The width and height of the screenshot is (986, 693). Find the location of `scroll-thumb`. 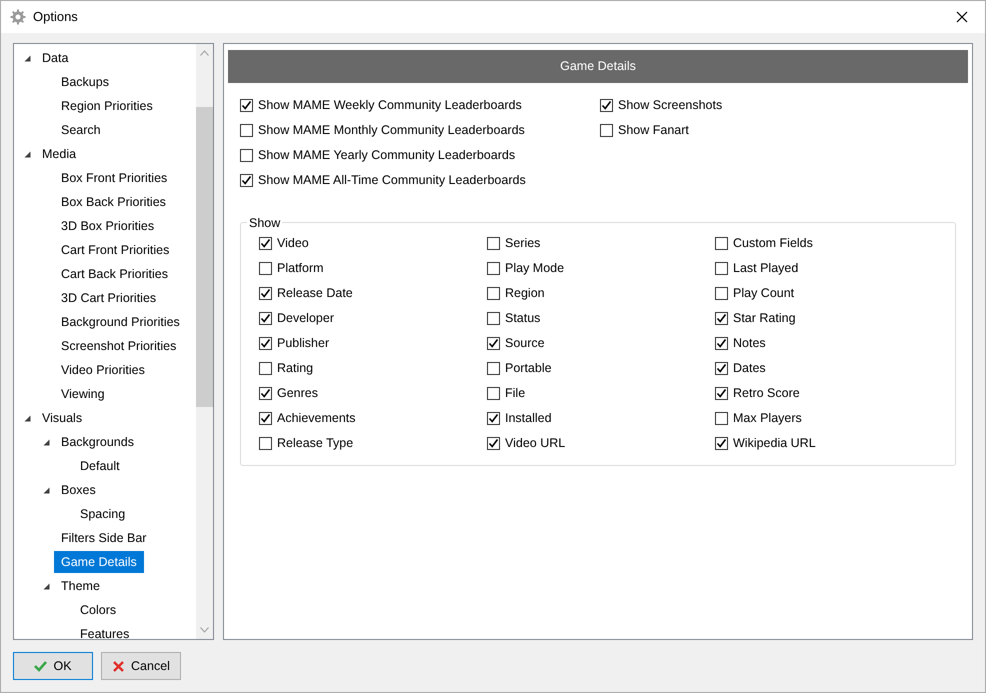

scroll-thumb is located at coordinates (204, 257).